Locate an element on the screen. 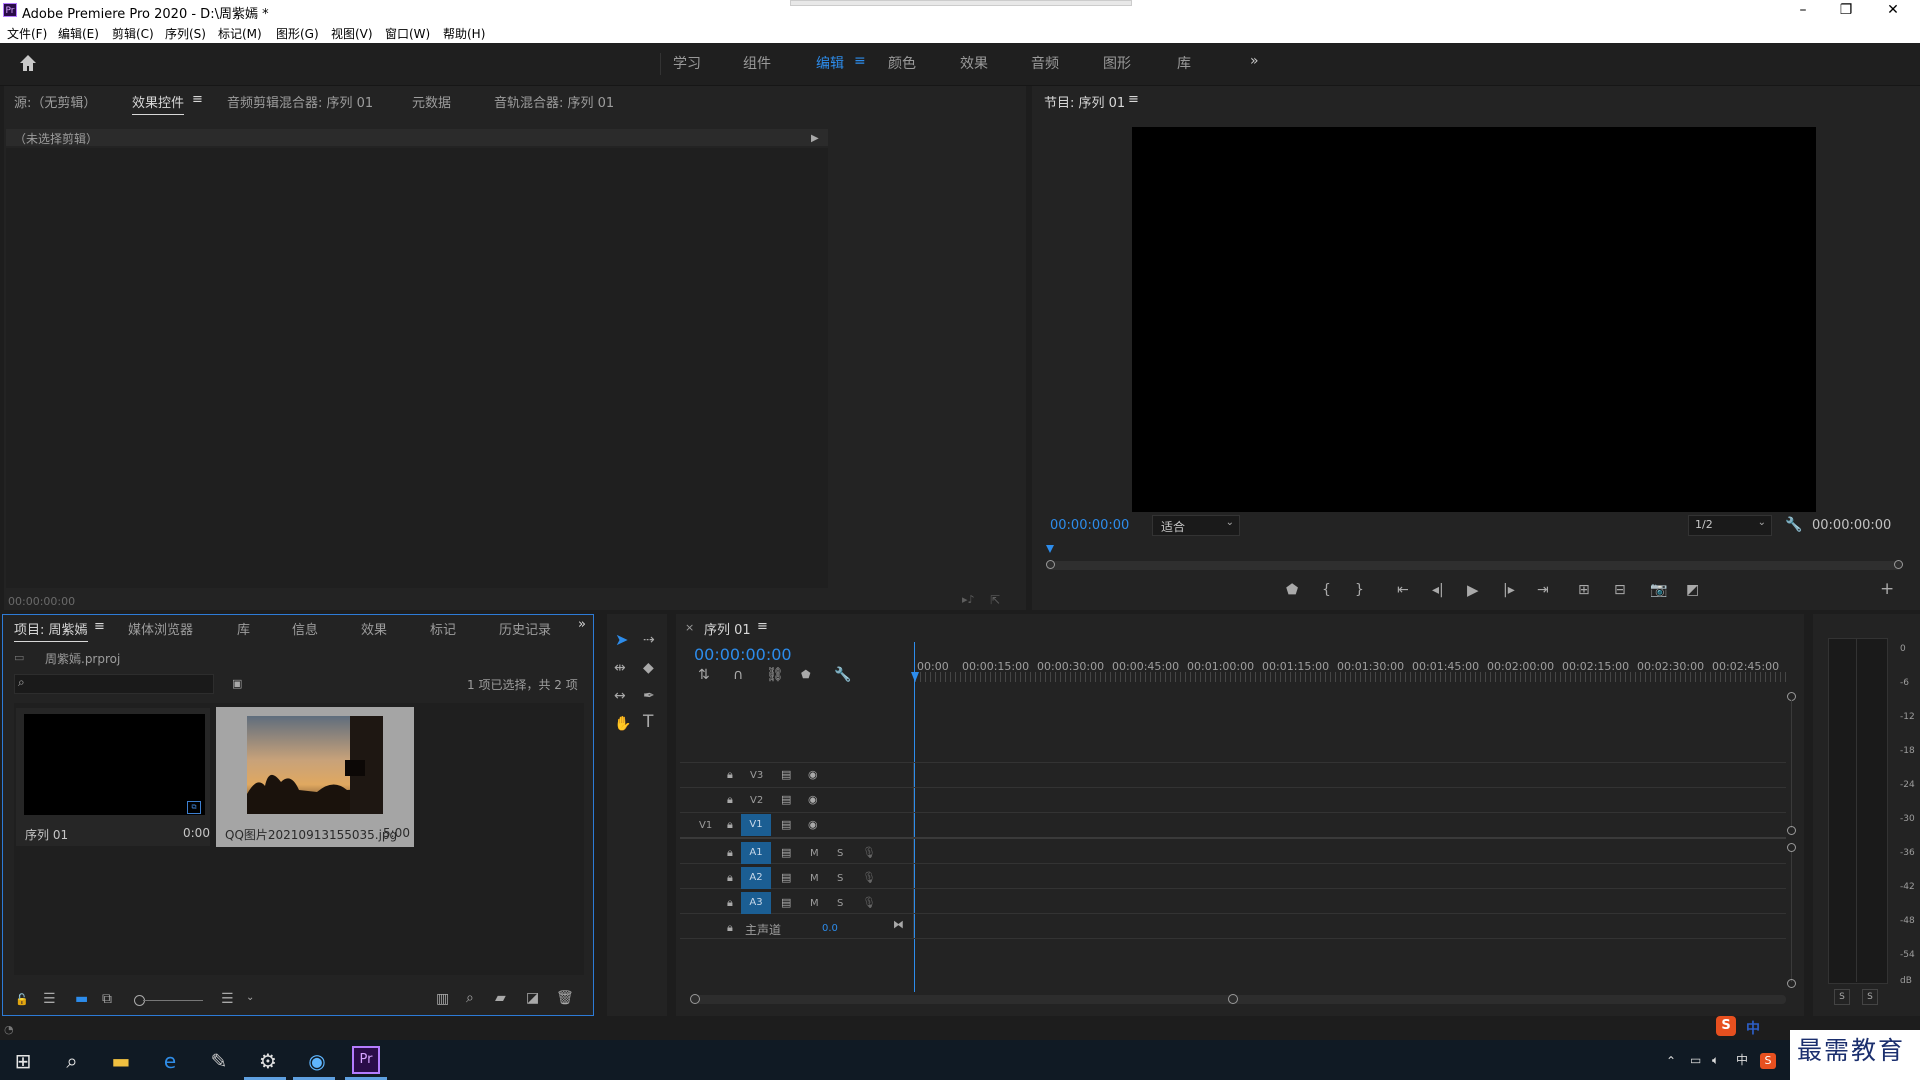 Image resolution: width=1920 pixels, height=1080 pixels. close-button: ✕ is located at coordinates (1893, 10).